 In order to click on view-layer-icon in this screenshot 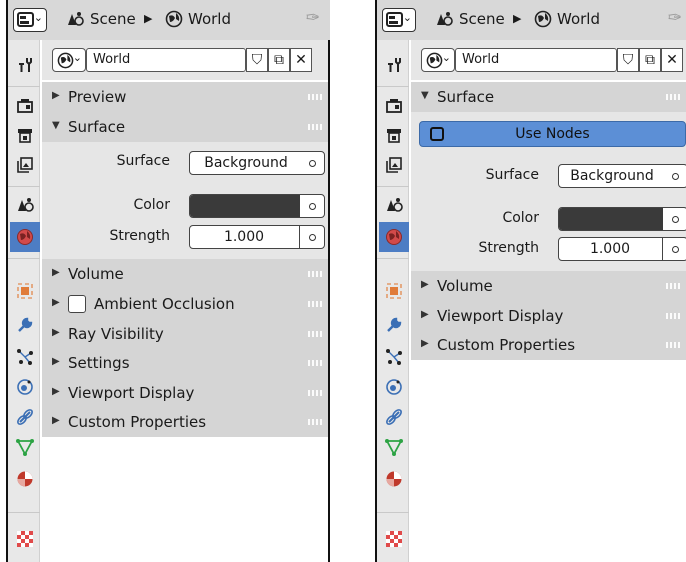, I will do `click(394, 165)`.